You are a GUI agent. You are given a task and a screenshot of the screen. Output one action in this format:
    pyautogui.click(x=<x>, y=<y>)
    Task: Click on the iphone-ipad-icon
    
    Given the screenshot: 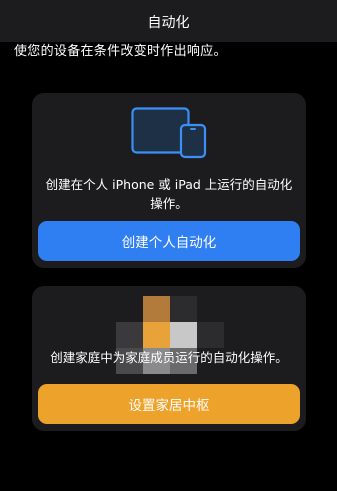 What is the action you would take?
    pyautogui.click(x=169, y=133)
    